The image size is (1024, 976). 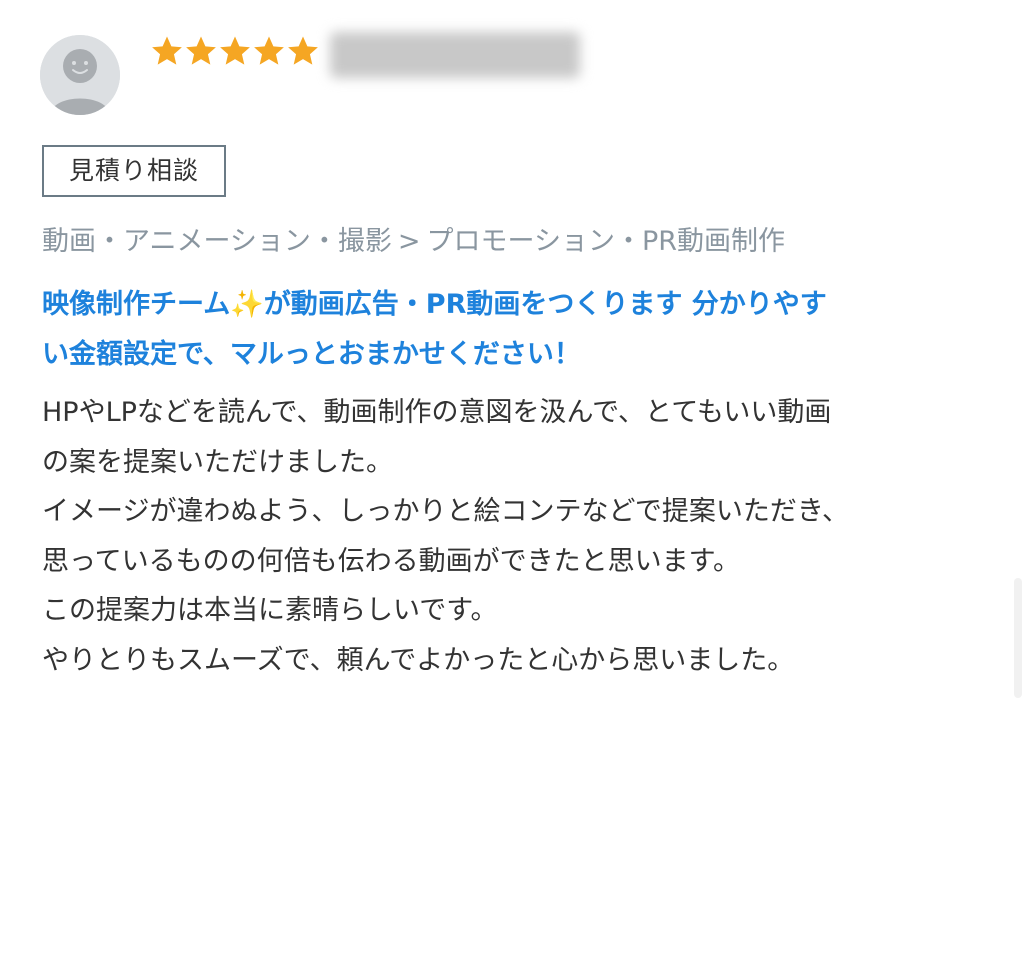 I want to click on avatar, so click(x=80, y=75).